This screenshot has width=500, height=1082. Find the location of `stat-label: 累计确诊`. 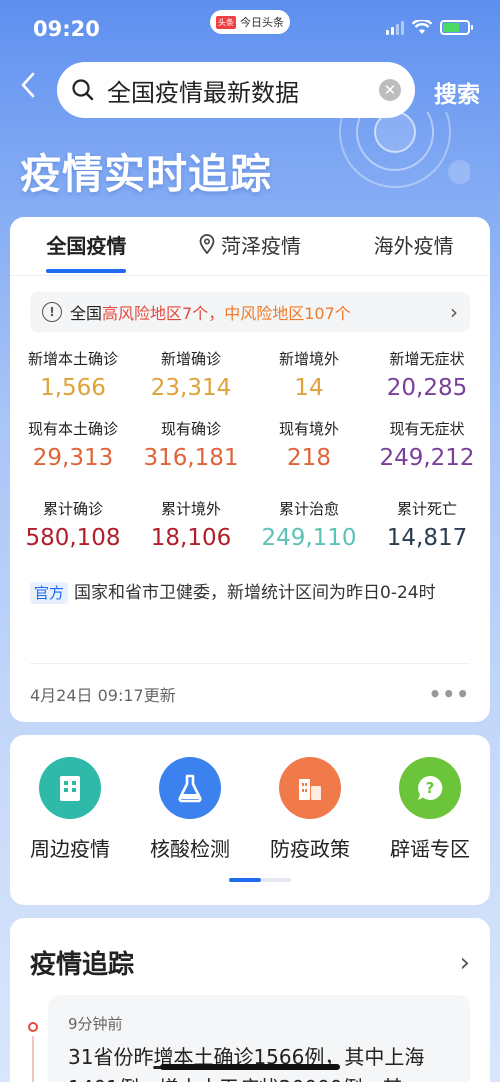

stat-label: 累计确诊 is located at coordinates (72, 509).